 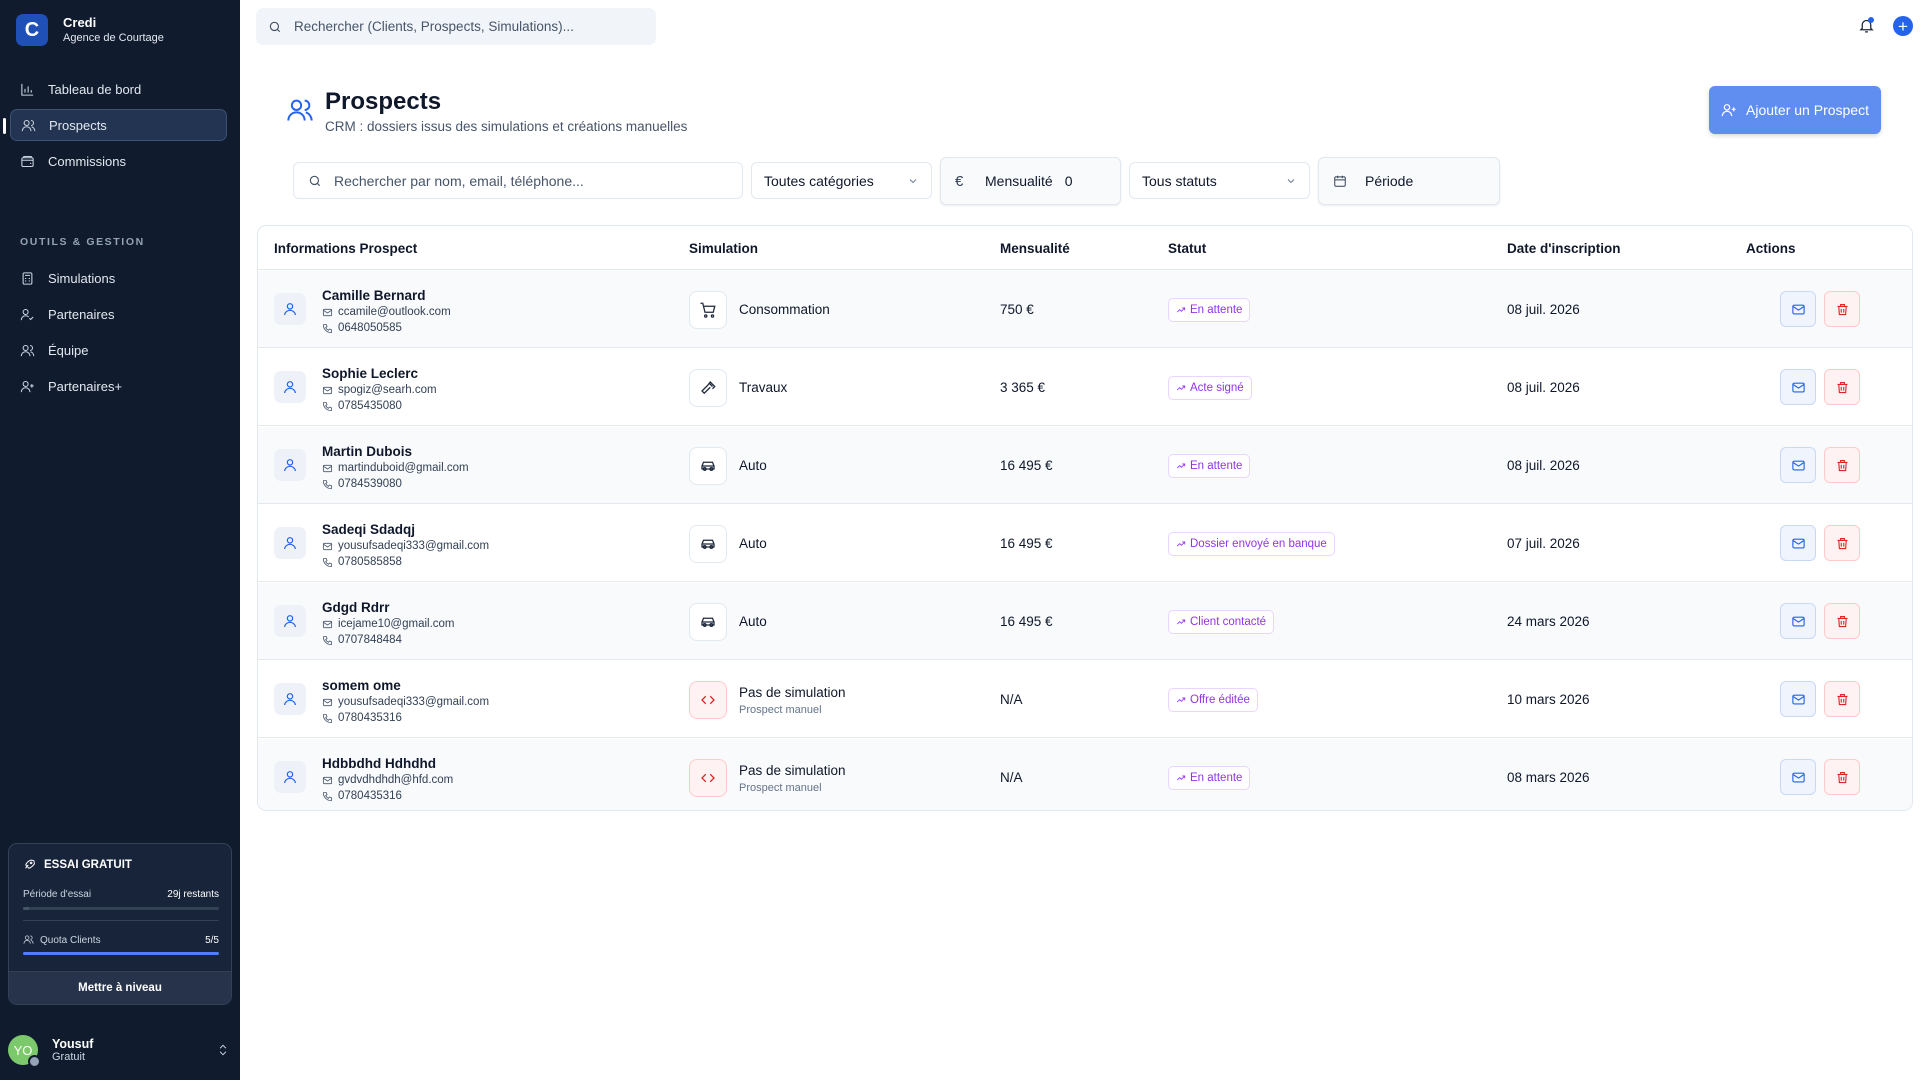 What do you see at coordinates (1340, 181) in the screenshot?
I see `calendar-icon` at bounding box center [1340, 181].